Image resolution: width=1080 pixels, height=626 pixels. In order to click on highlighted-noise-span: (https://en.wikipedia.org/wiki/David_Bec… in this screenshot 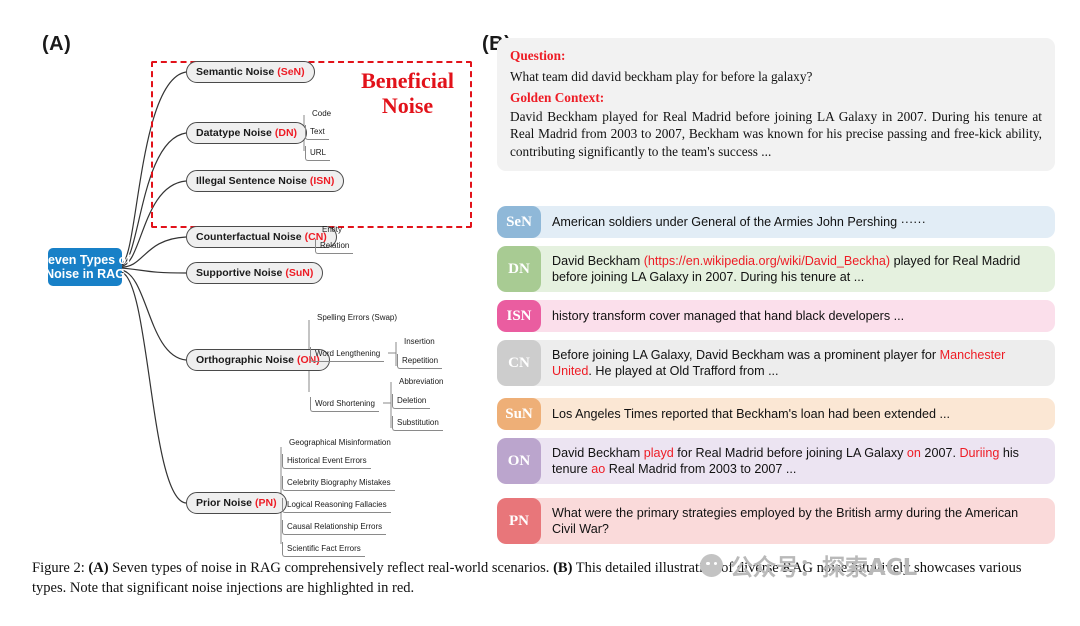, I will do `click(767, 260)`.